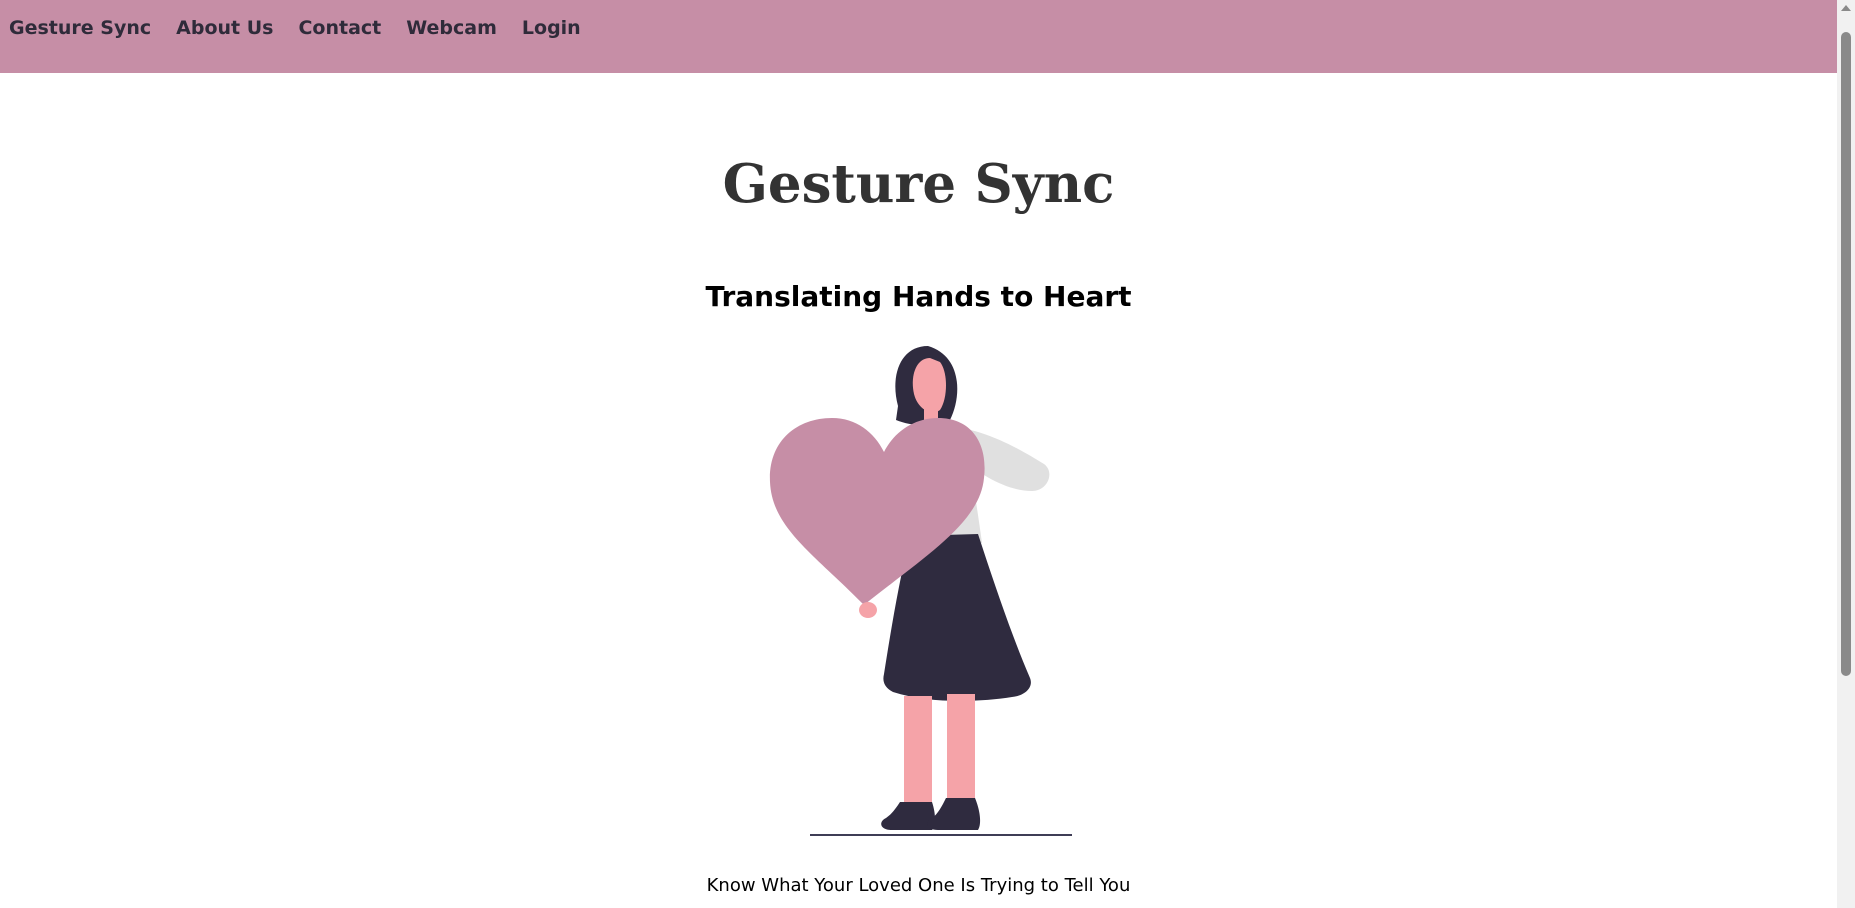  Describe the element at coordinates (339, 28) in the screenshot. I see `nav-link-contact: Contact` at that location.